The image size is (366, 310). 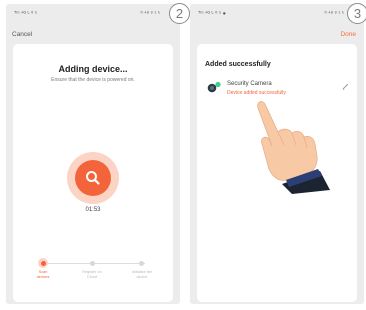 What do you see at coordinates (238, 64) in the screenshot?
I see `added-title: Added successfully` at bounding box center [238, 64].